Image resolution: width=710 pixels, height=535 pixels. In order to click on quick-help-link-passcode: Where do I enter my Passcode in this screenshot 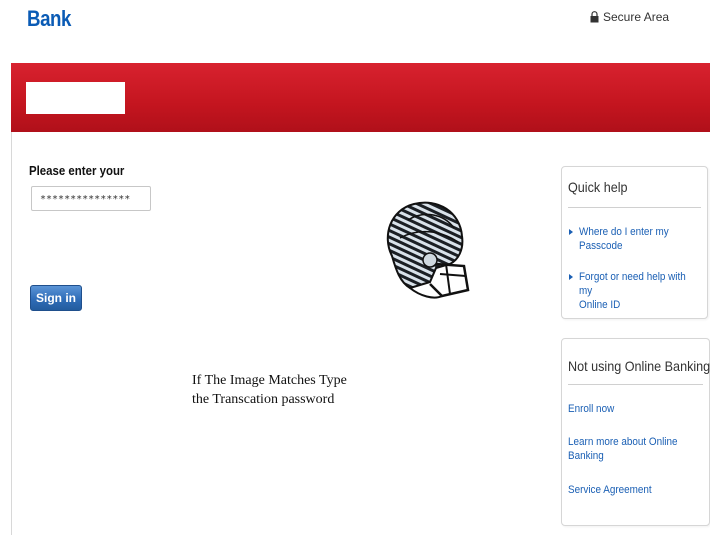, I will do `click(624, 239)`.